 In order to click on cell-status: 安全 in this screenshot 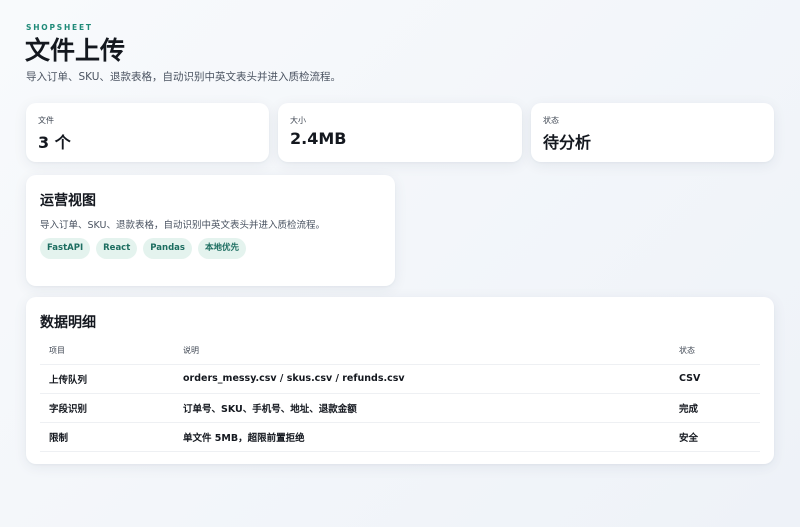, I will do `click(715, 437)`.